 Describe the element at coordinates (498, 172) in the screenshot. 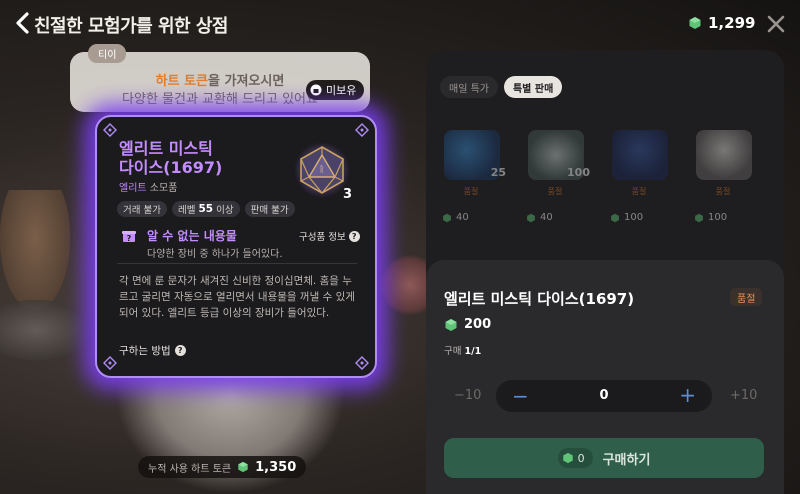

I see `shop-item-quantity: 25` at that location.